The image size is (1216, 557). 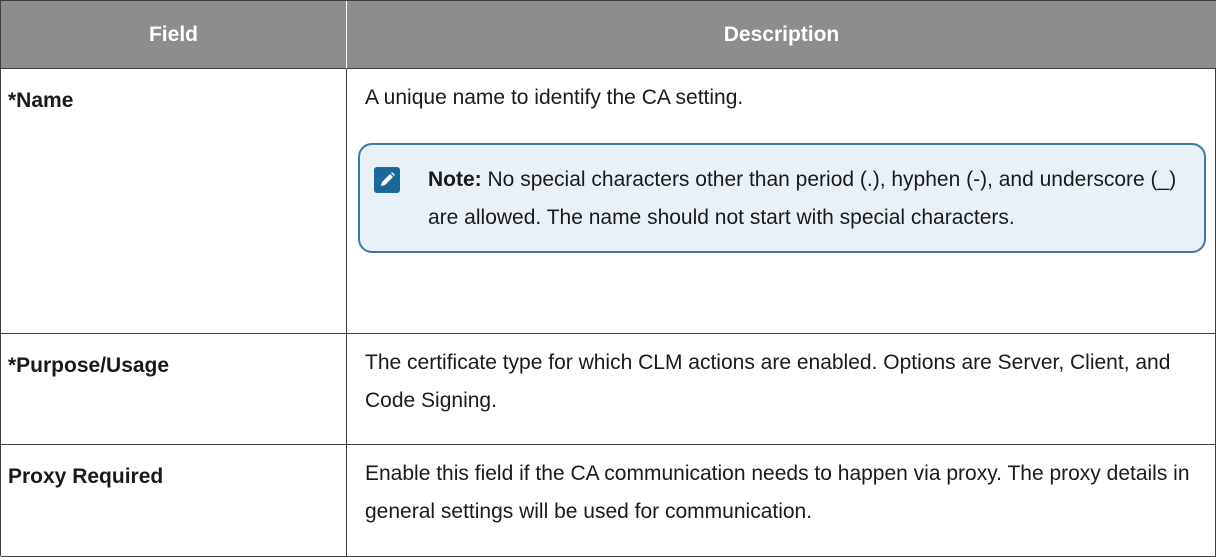 What do you see at coordinates (174, 35) in the screenshot?
I see `column-header-field: Field` at bounding box center [174, 35].